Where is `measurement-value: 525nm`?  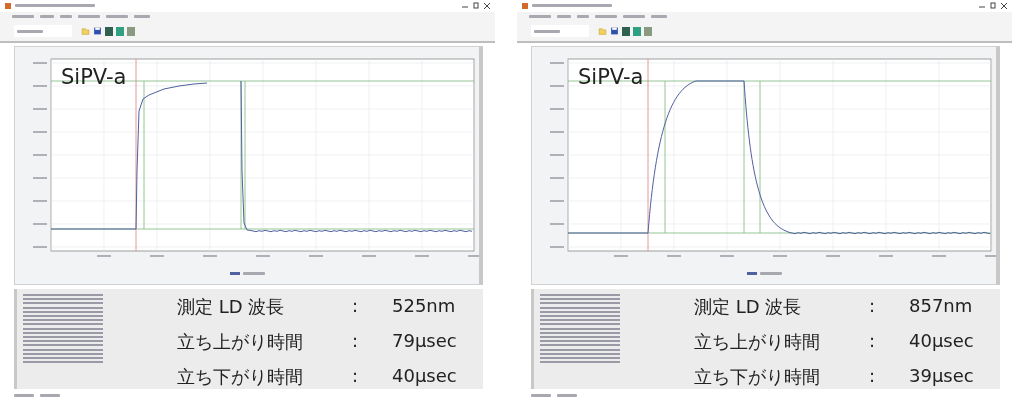 measurement-value: 525nm is located at coordinates (424, 307).